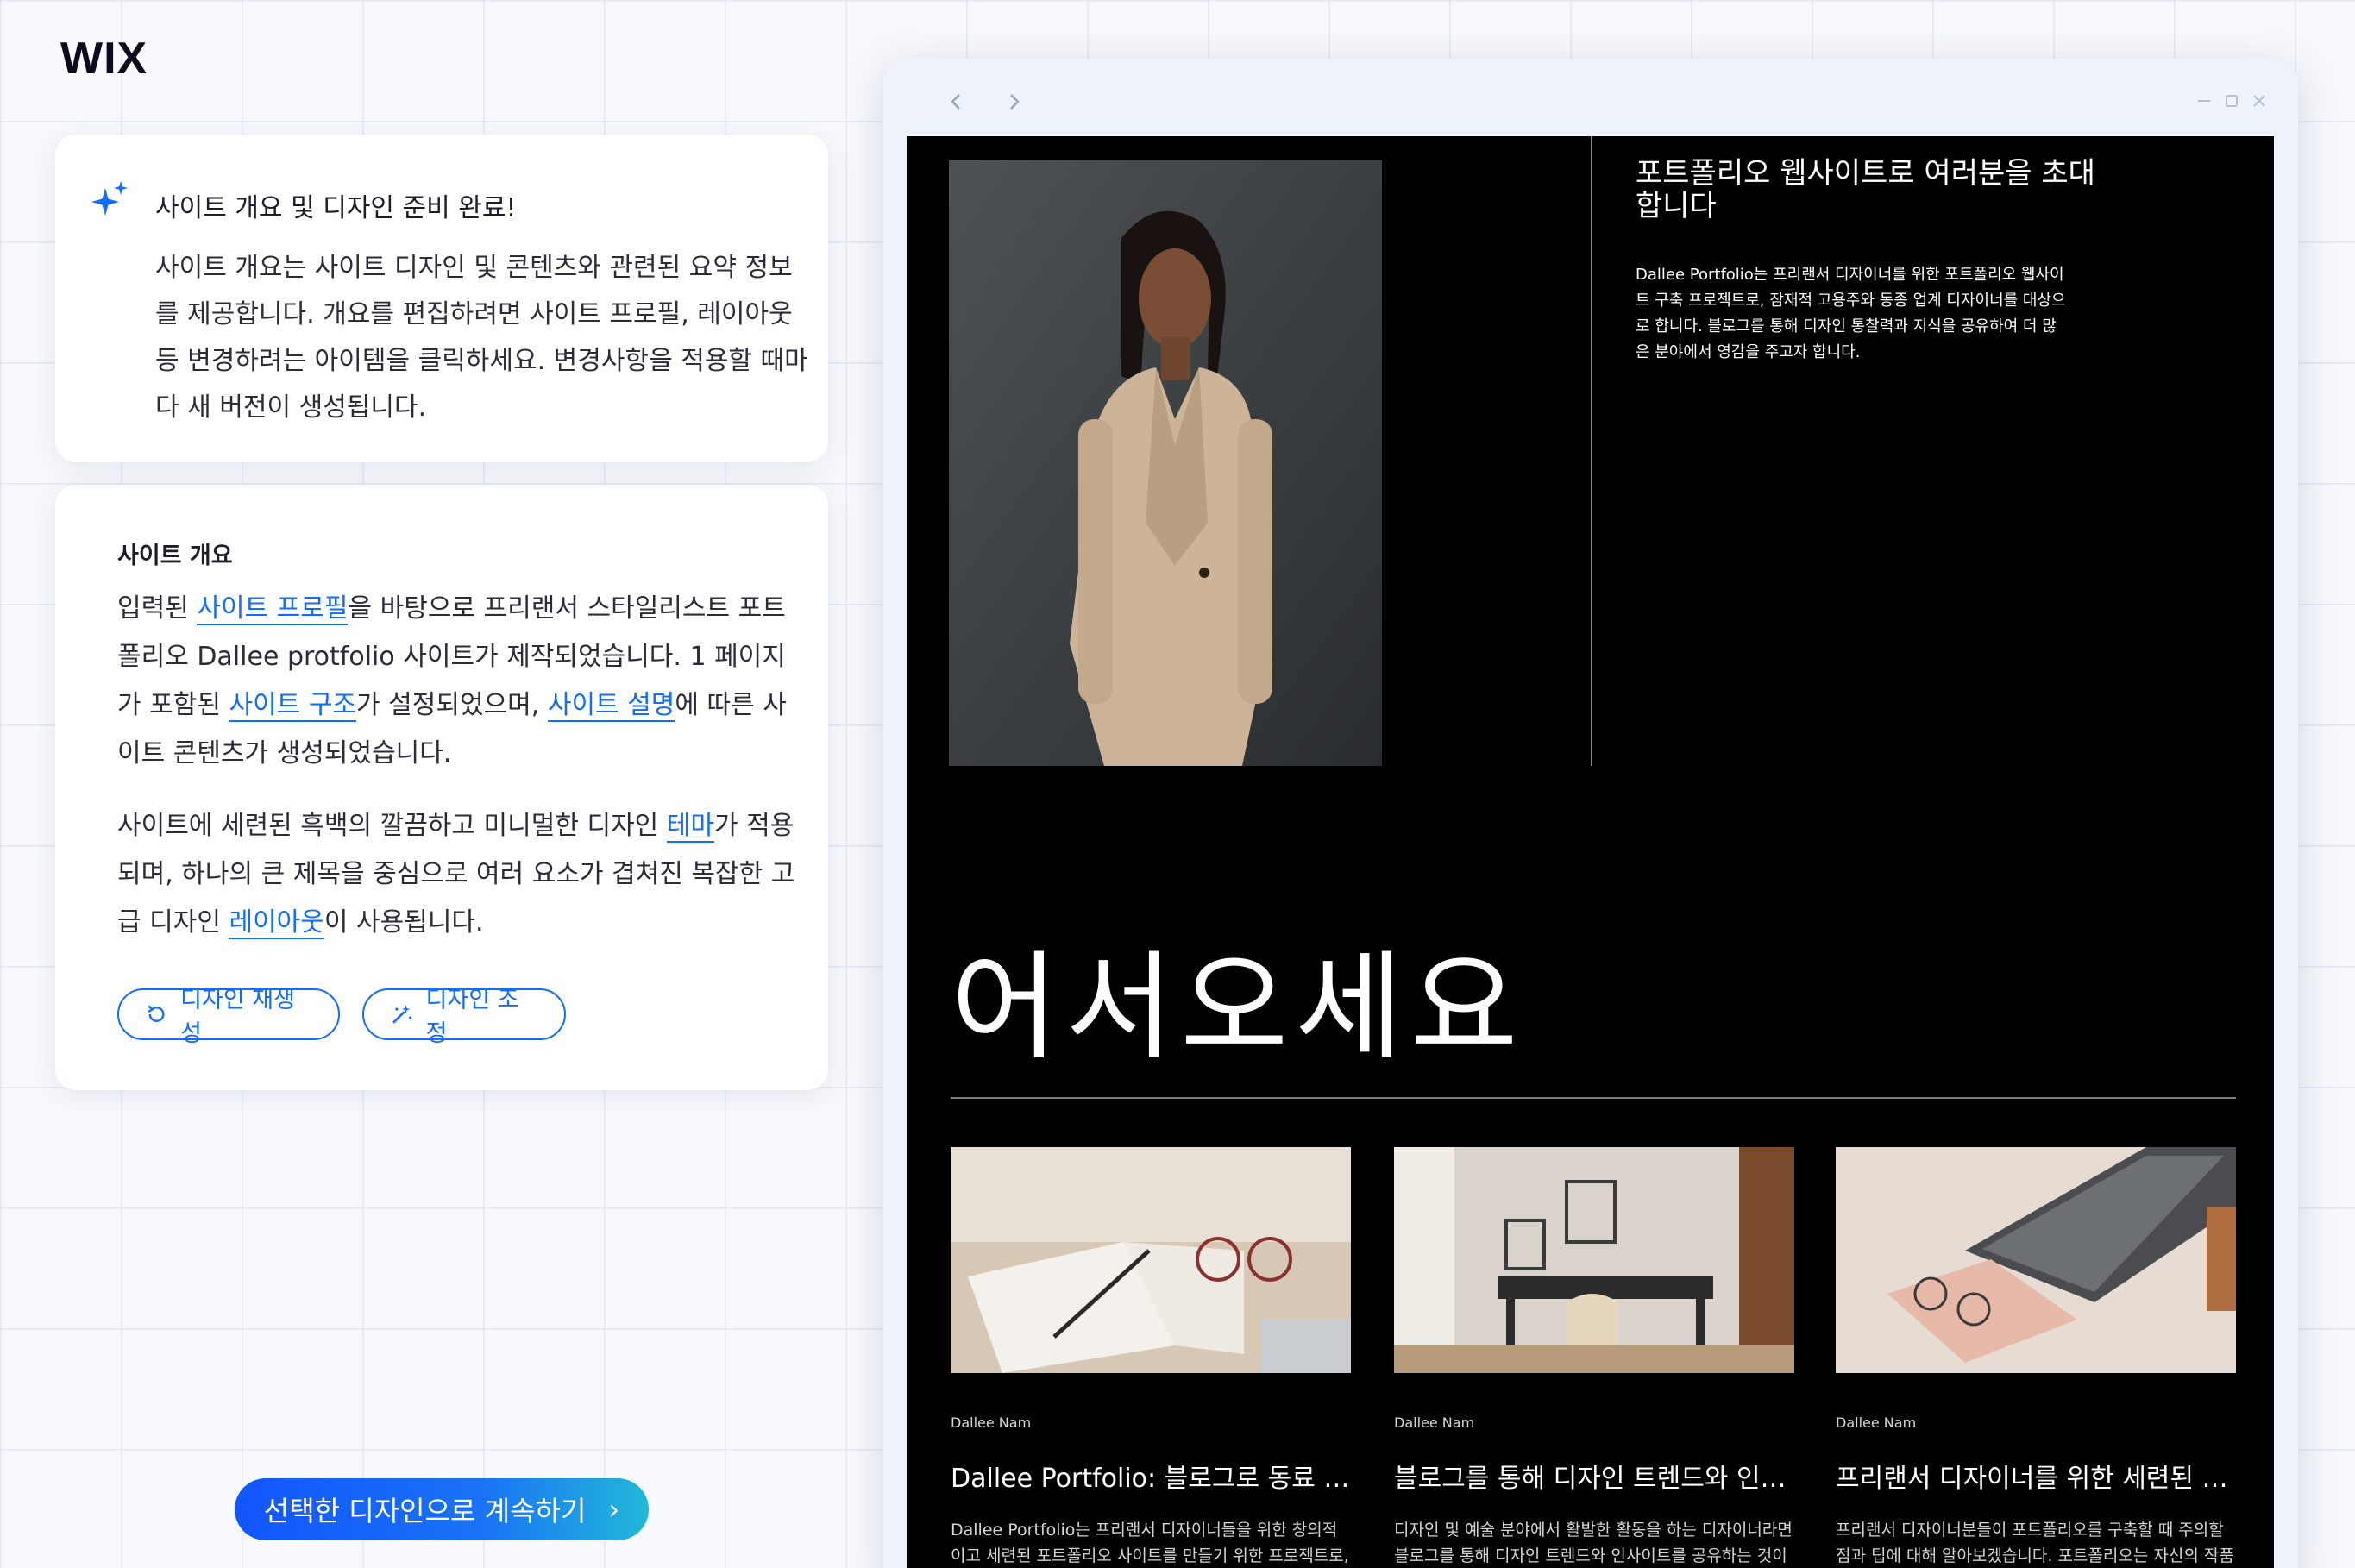 Image resolution: width=2355 pixels, height=1568 pixels. I want to click on layout-link: 레이아웃, so click(276, 923).